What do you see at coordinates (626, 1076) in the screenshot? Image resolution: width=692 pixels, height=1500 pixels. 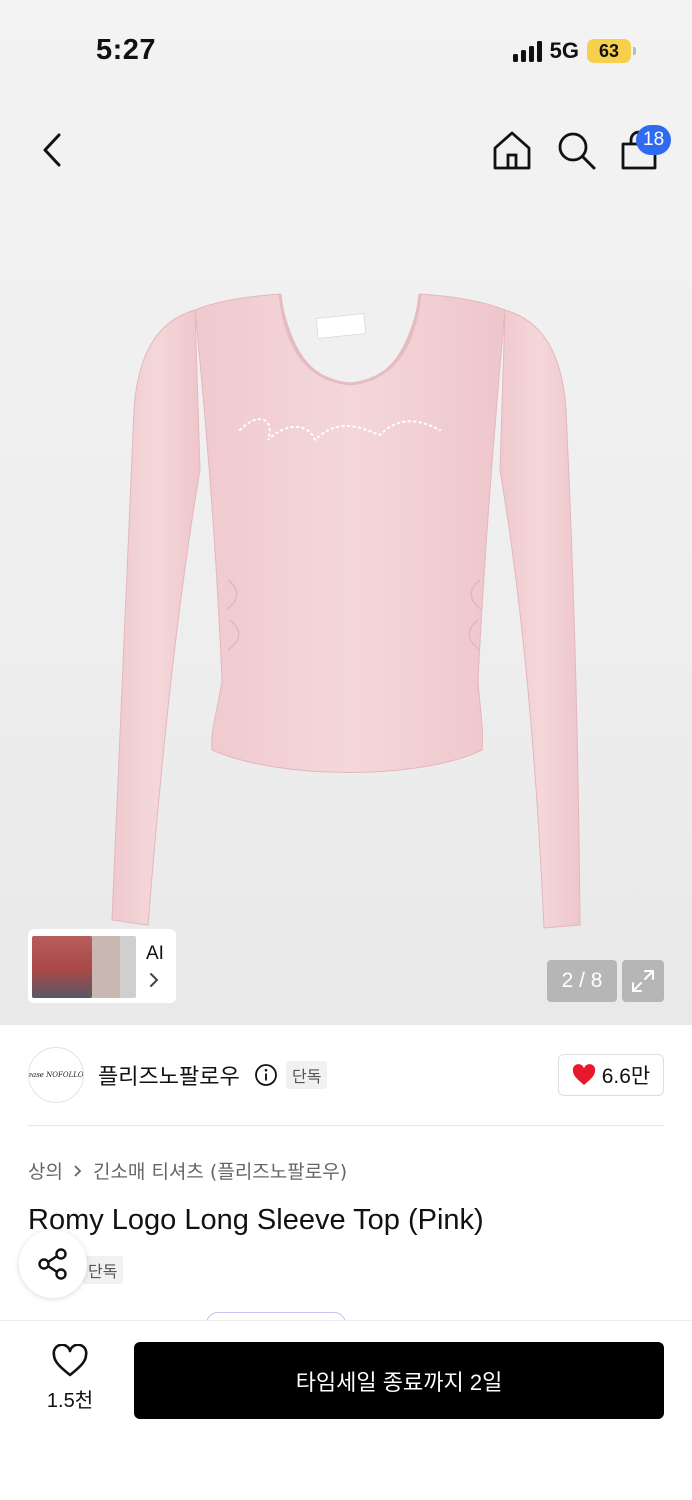 I see `brand-like-count: 6.6만` at bounding box center [626, 1076].